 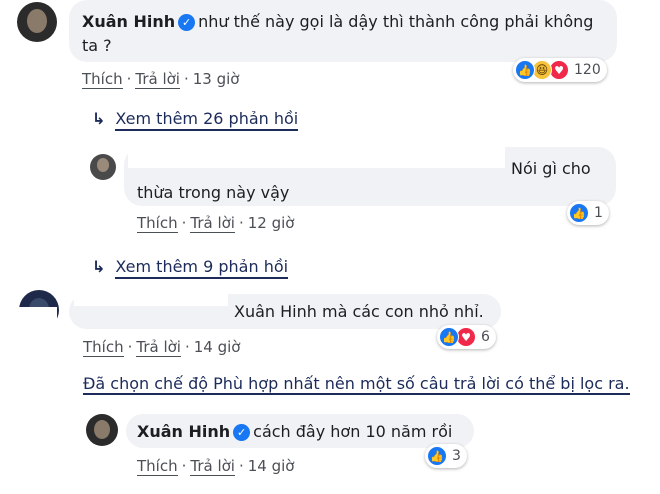 I want to click on reaction-summary: 👍 1, so click(x=588, y=213).